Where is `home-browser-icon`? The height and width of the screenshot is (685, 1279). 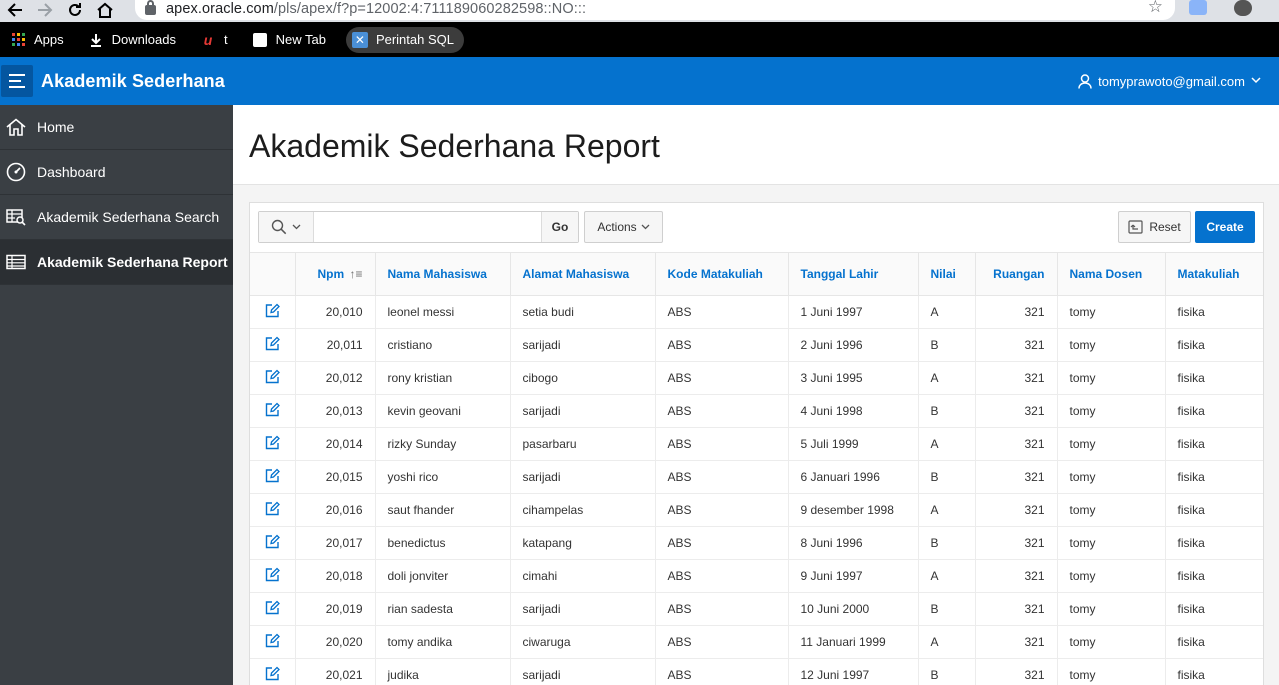
home-browser-icon is located at coordinates (105, 10).